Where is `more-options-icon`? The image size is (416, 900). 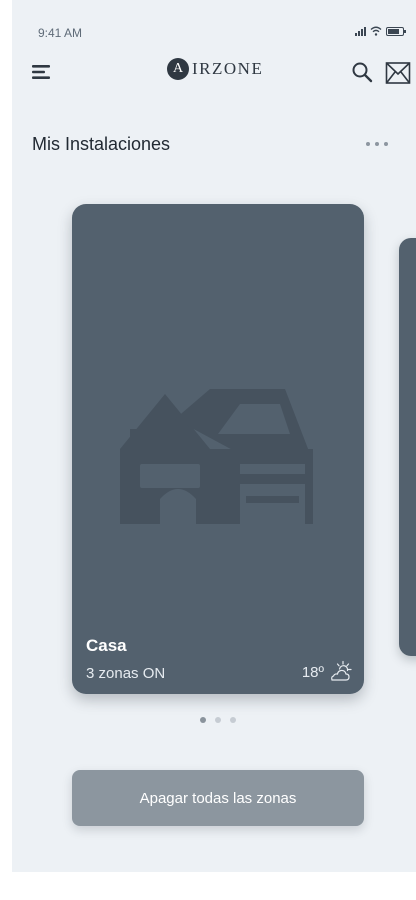 more-options-icon is located at coordinates (381, 144).